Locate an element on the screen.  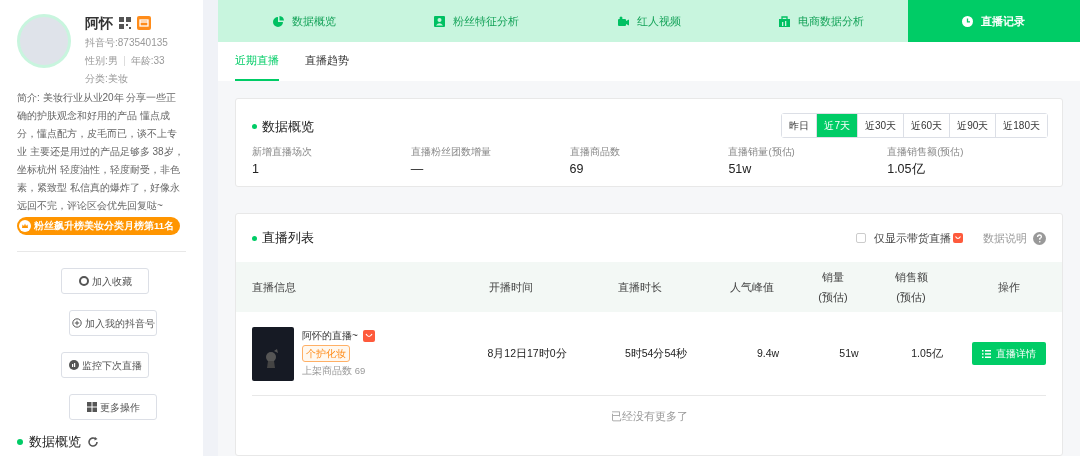
card-title: 直播列表 is located at coordinates (288, 238).